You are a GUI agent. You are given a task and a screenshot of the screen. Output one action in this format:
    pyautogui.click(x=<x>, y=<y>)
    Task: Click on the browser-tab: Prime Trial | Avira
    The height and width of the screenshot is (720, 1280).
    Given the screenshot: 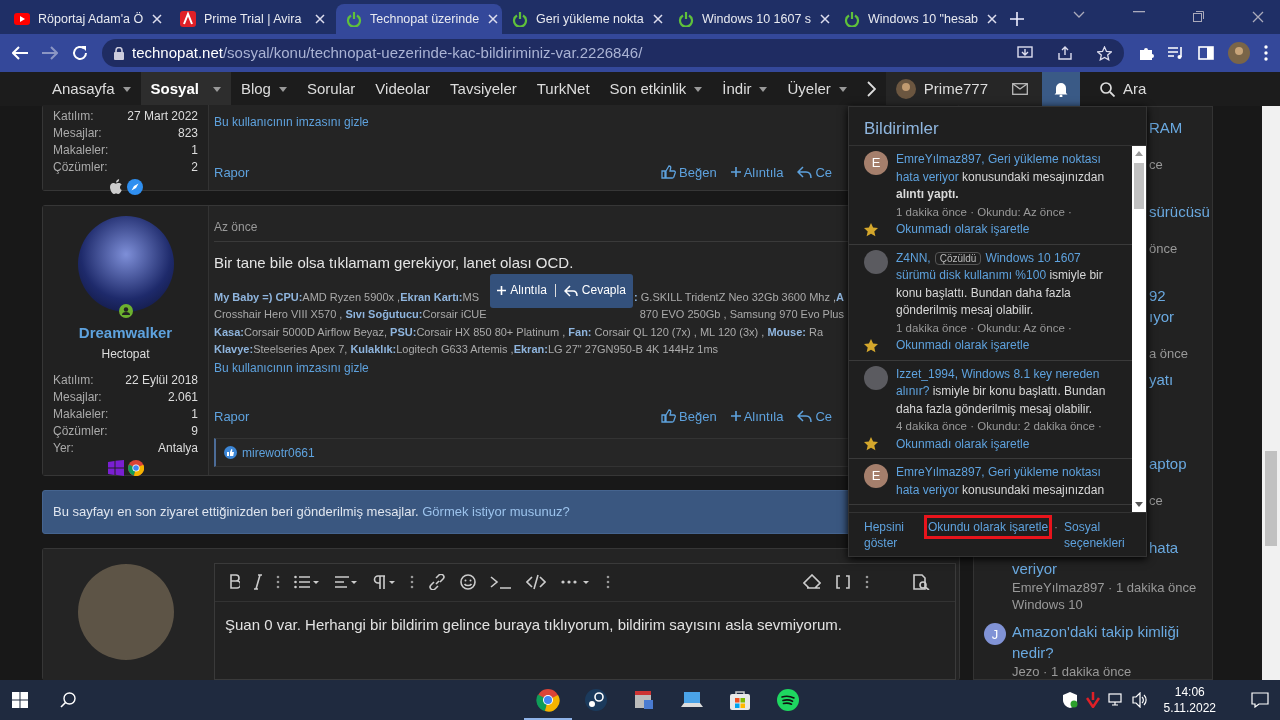 What is the action you would take?
    pyautogui.click(x=253, y=19)
    